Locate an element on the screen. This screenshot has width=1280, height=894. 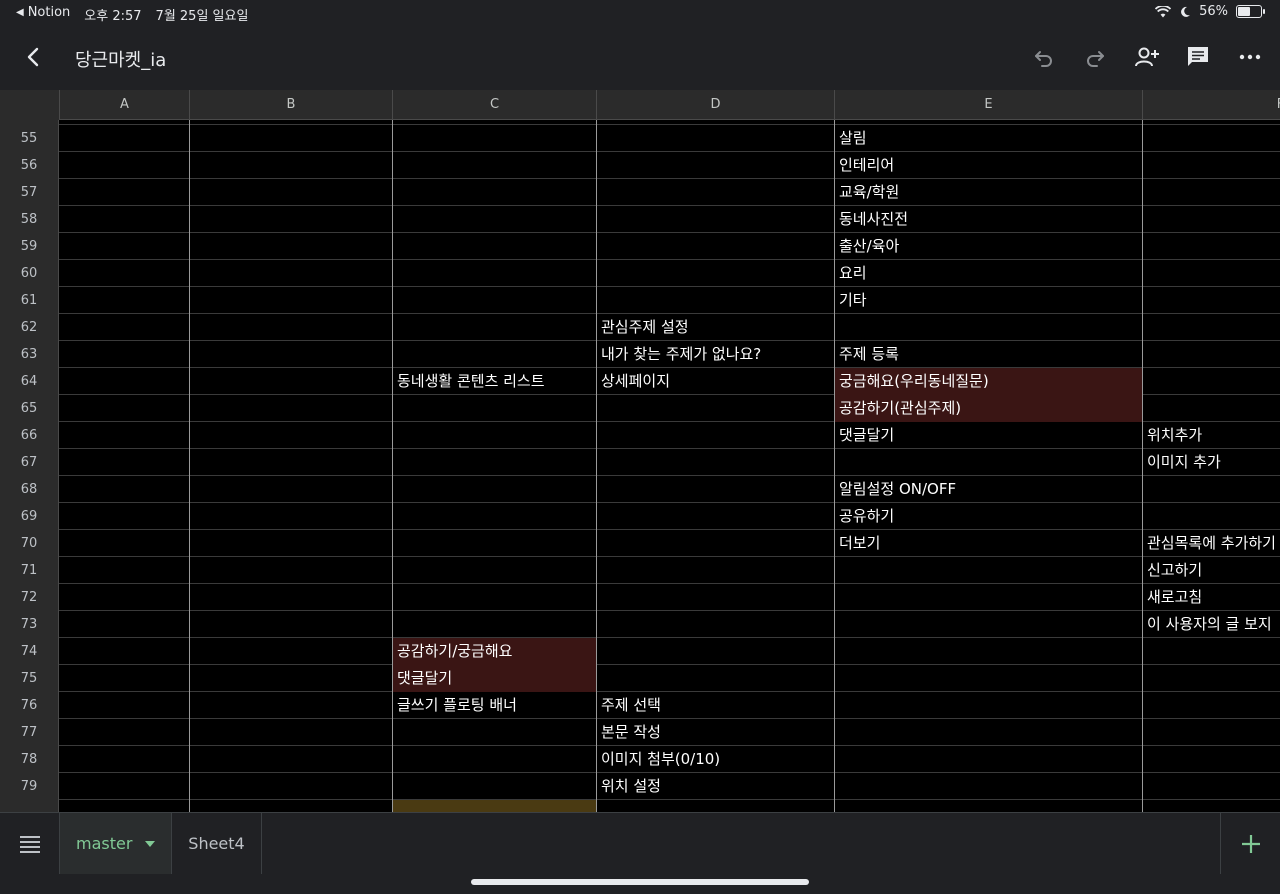
cell-c74: 공감하기/궁금해요 is located at coordinates (494, 651).